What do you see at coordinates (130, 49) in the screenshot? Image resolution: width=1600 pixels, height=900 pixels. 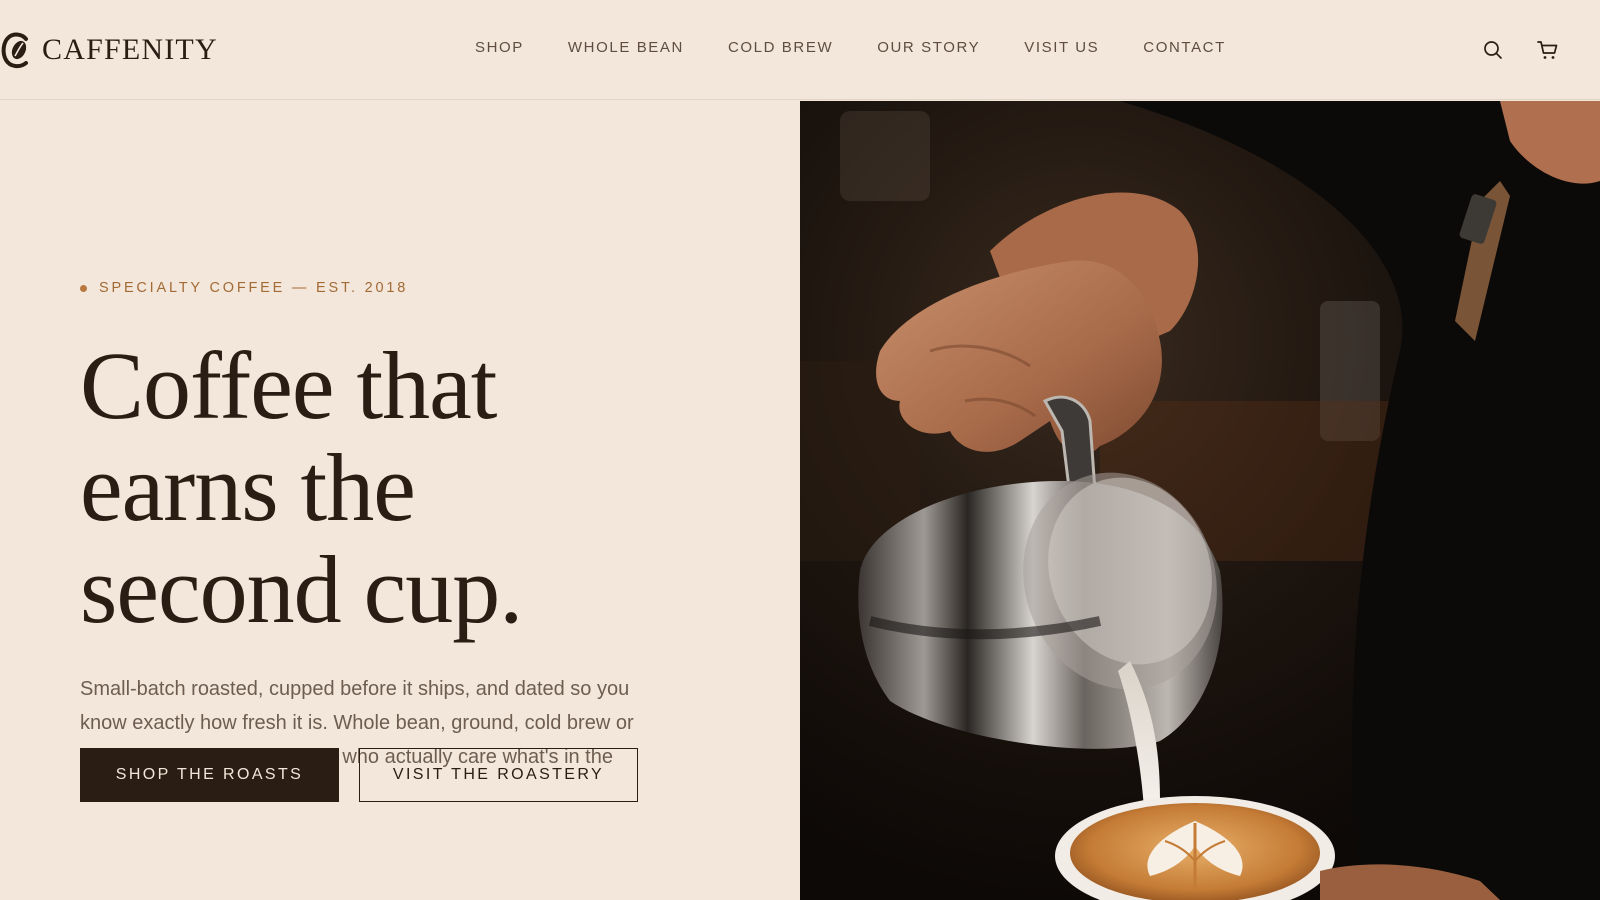 I see `brand-name: CAFFENITY` at bounding box center [130, 49].